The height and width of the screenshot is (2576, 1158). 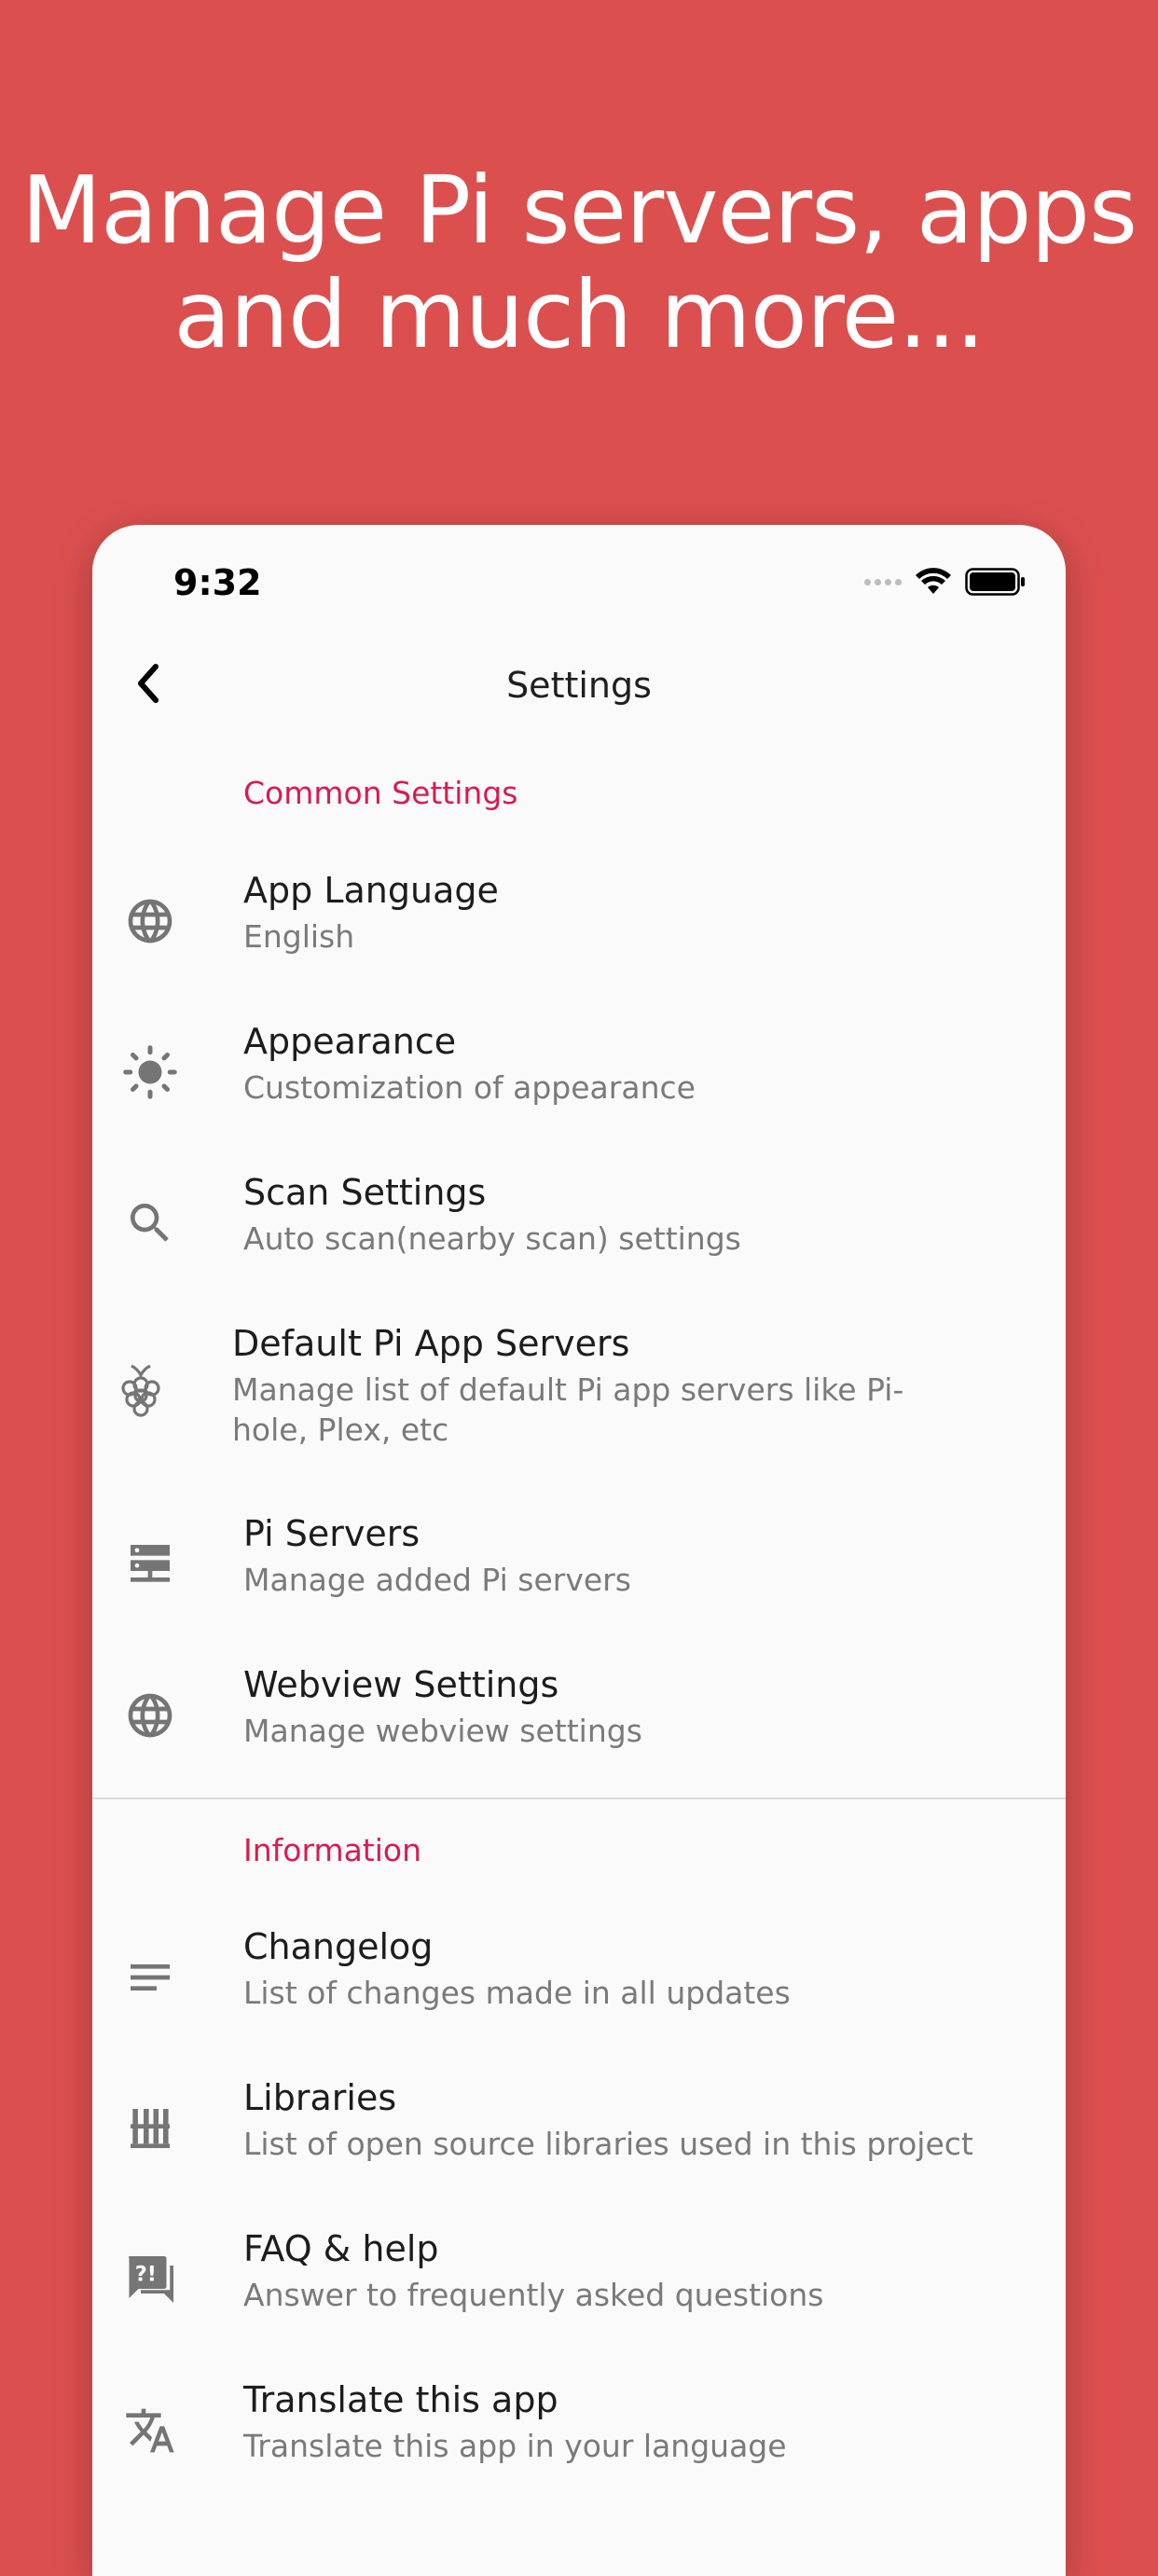 I want to click on section-divider, so click(x=579, y=1799).